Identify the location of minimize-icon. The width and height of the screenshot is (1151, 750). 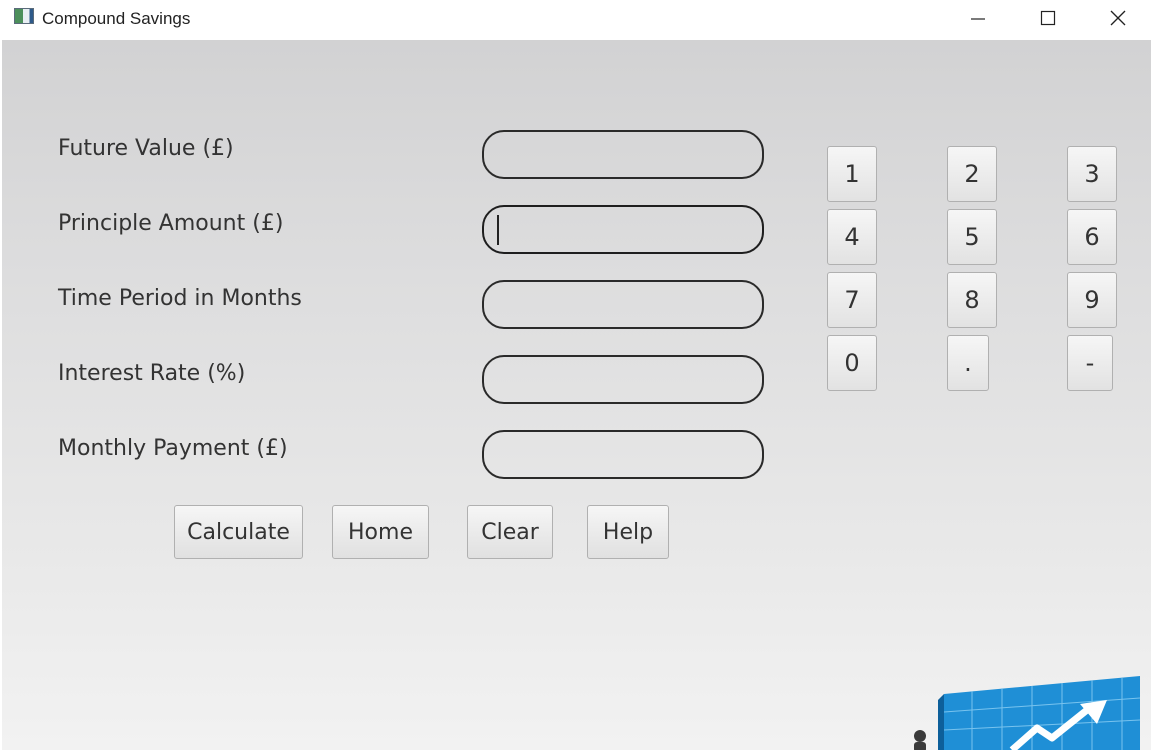
(978, 19).